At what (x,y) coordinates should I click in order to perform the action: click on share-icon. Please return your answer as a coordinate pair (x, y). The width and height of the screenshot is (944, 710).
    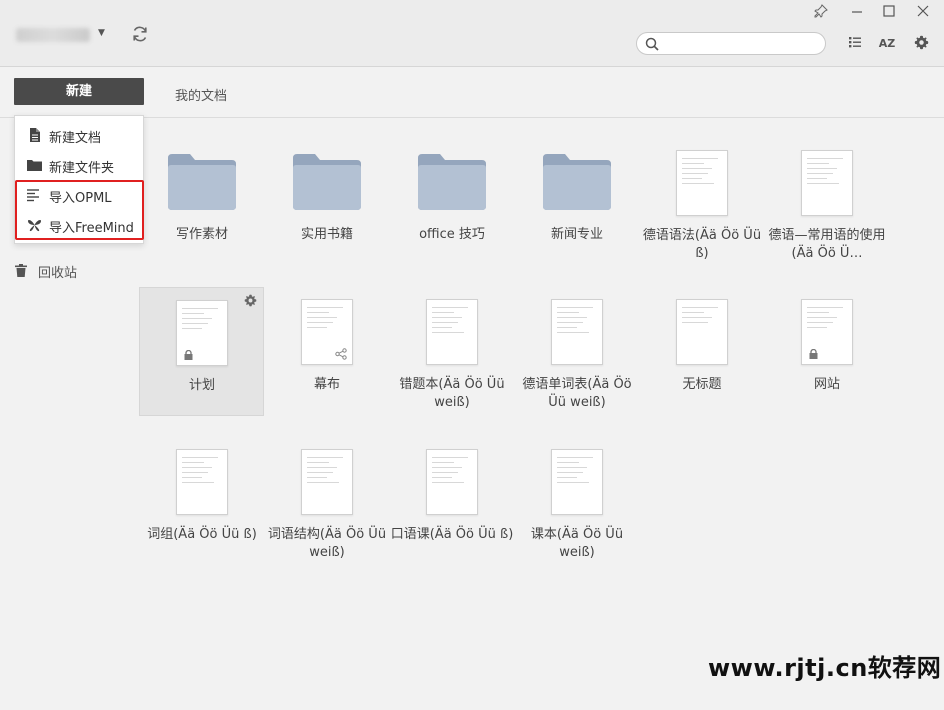
    Looking at the image, I should click on (341, 354).